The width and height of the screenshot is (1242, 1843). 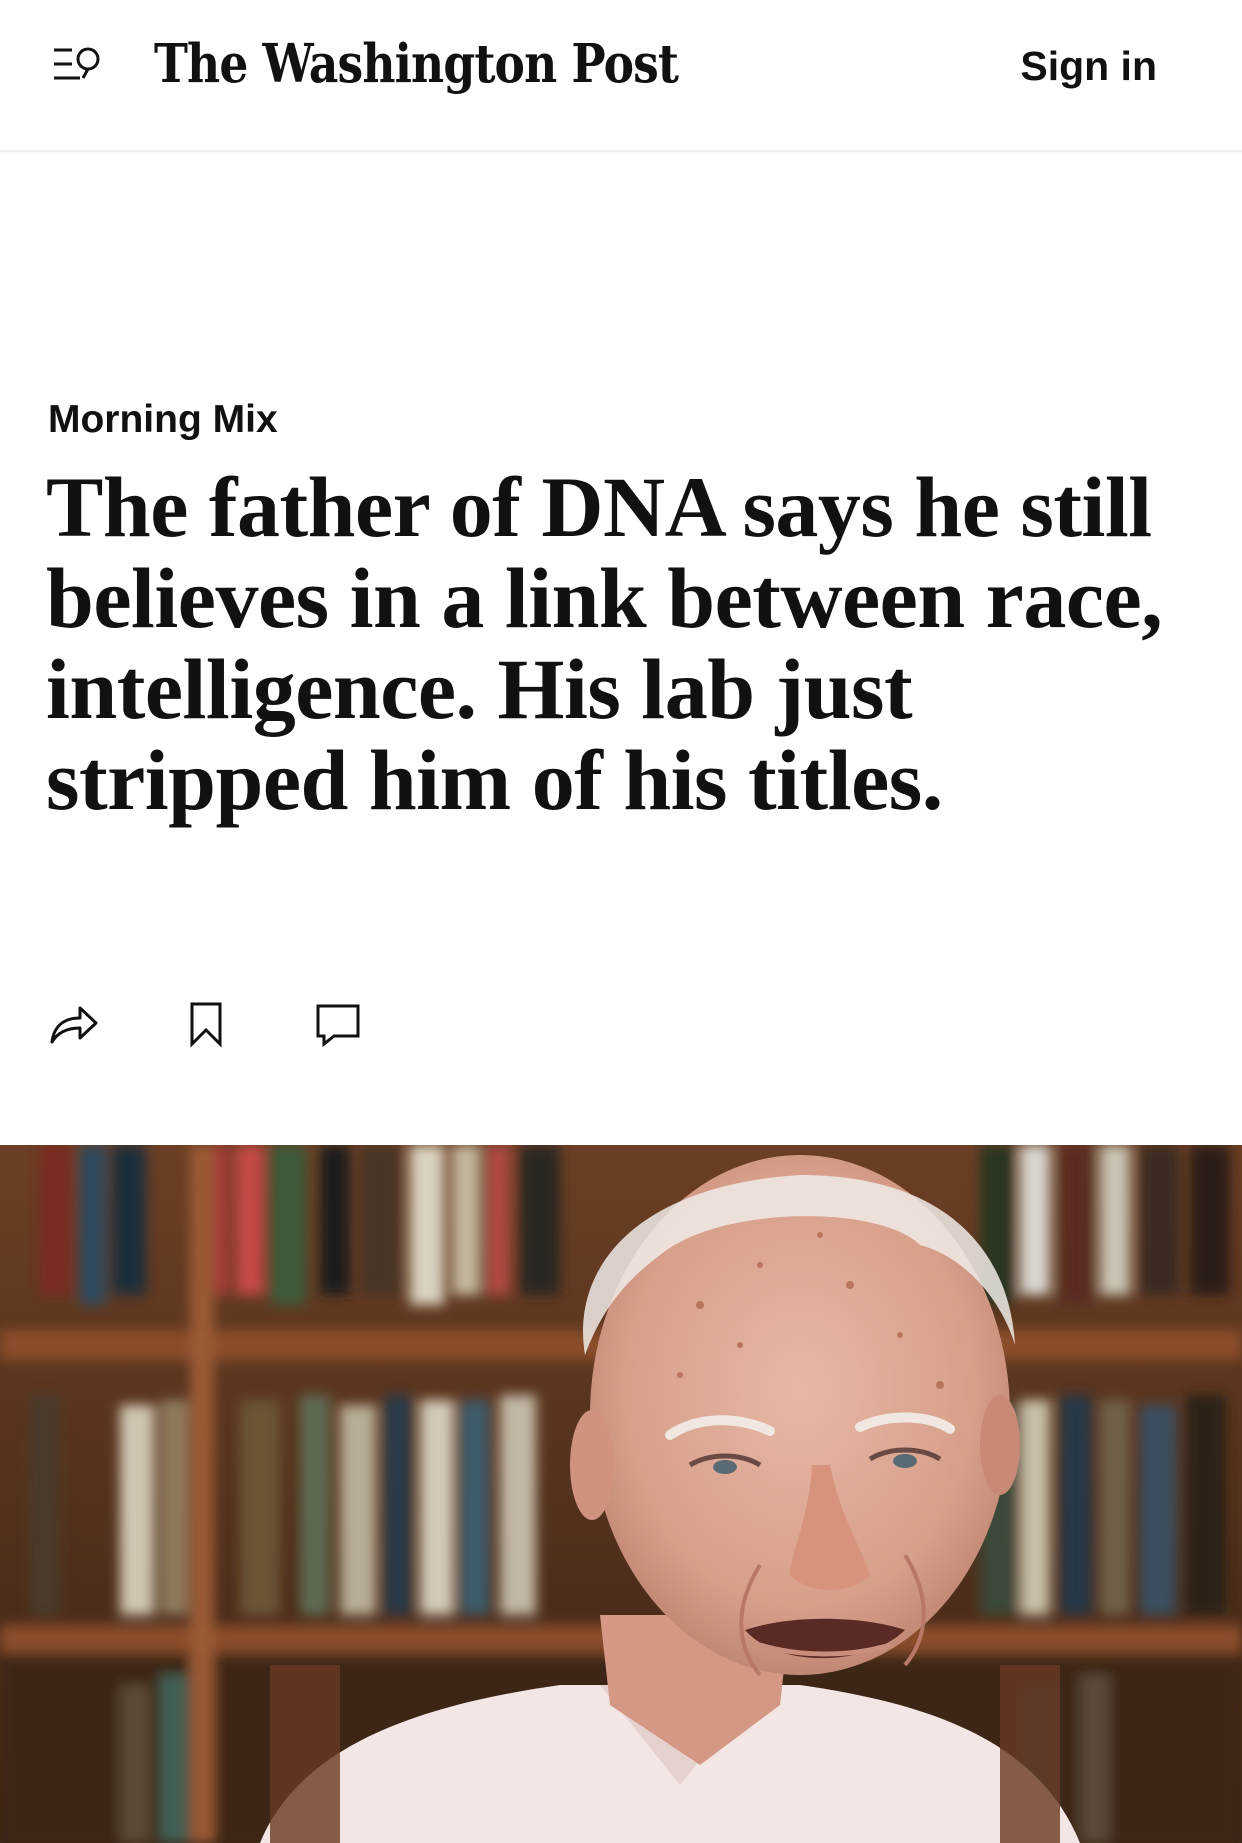 I want to click on sign-in-button: Sign in, so click(x=1088, y=66).